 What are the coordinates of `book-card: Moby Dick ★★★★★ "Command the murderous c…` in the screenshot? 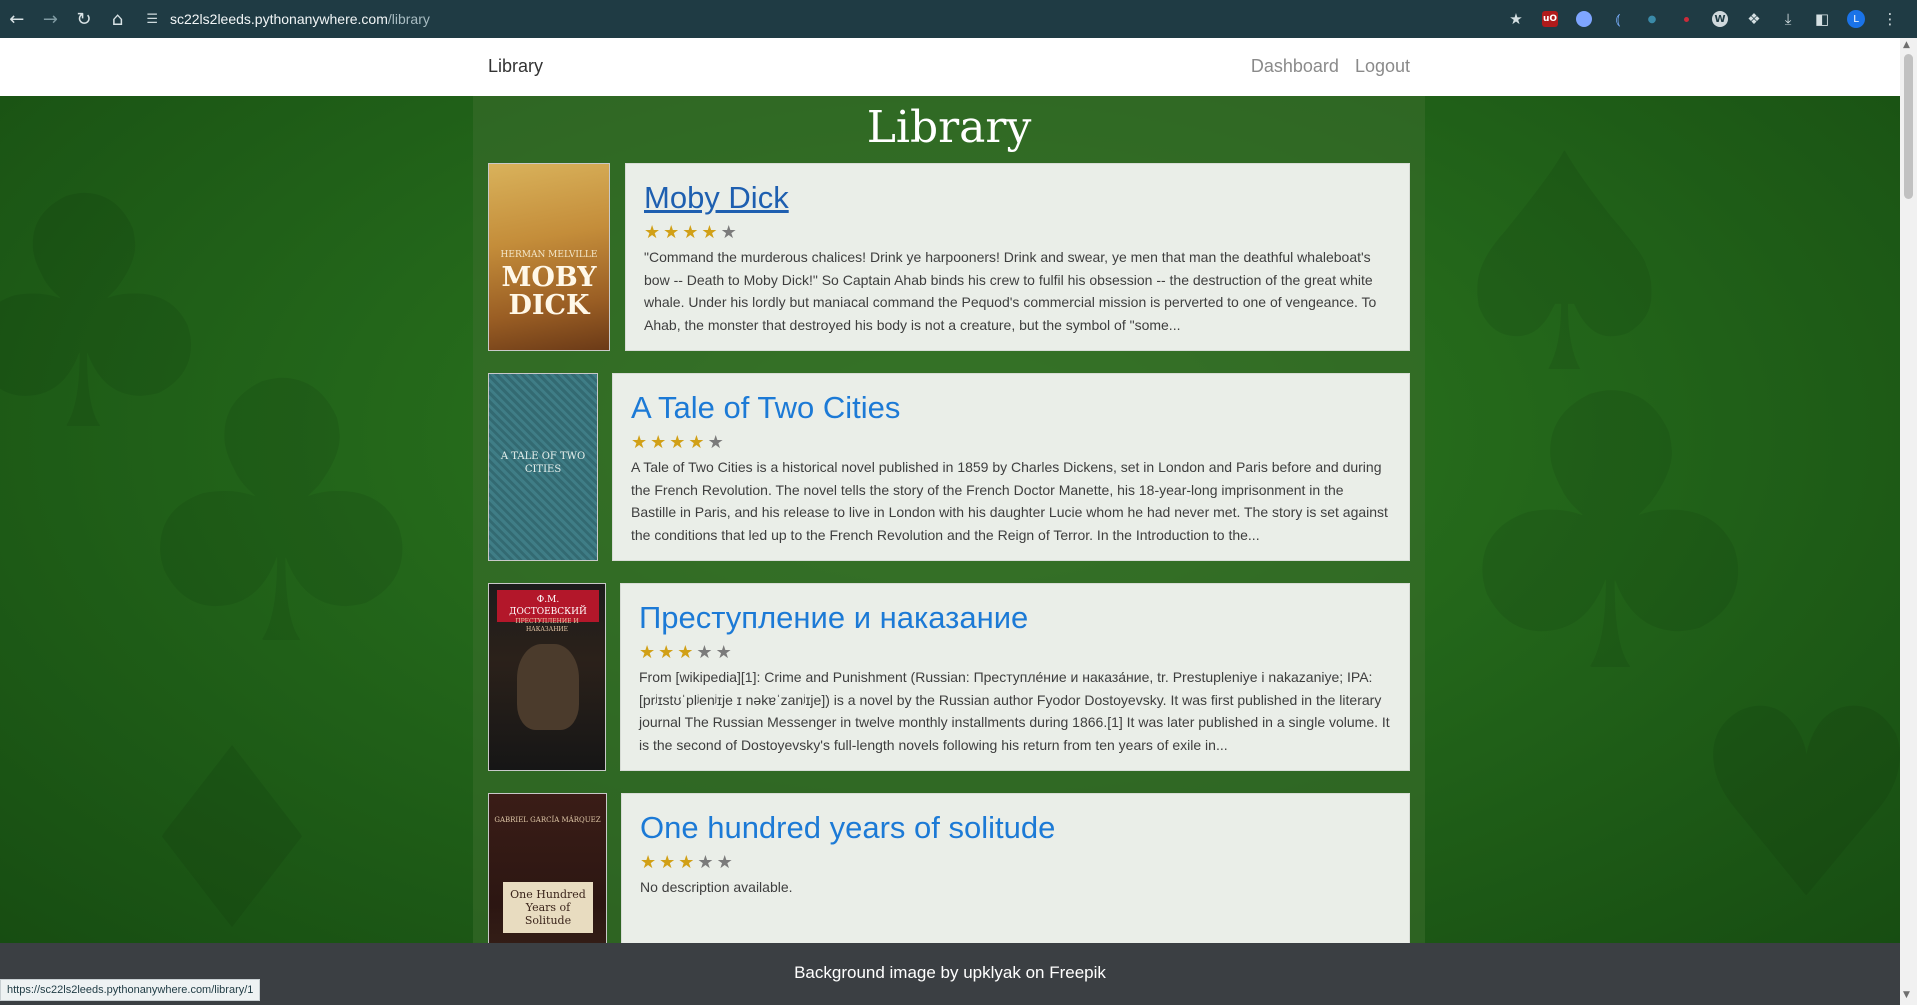 It's located at (1017, 257).